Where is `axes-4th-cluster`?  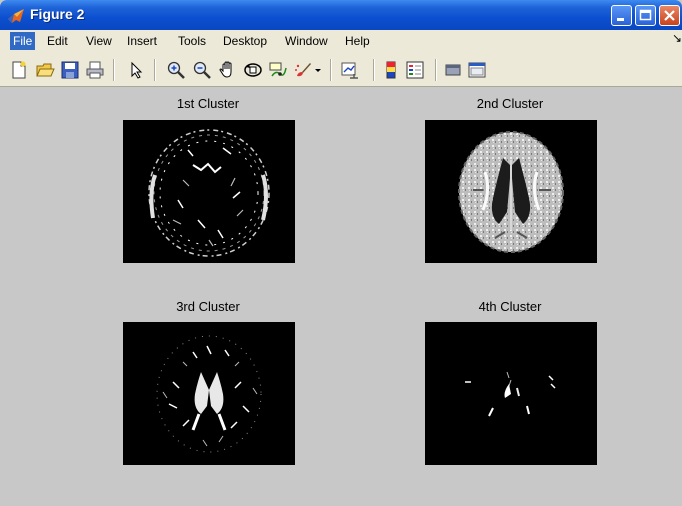 axes-4th-cluster is located at coordinates (511, 393).